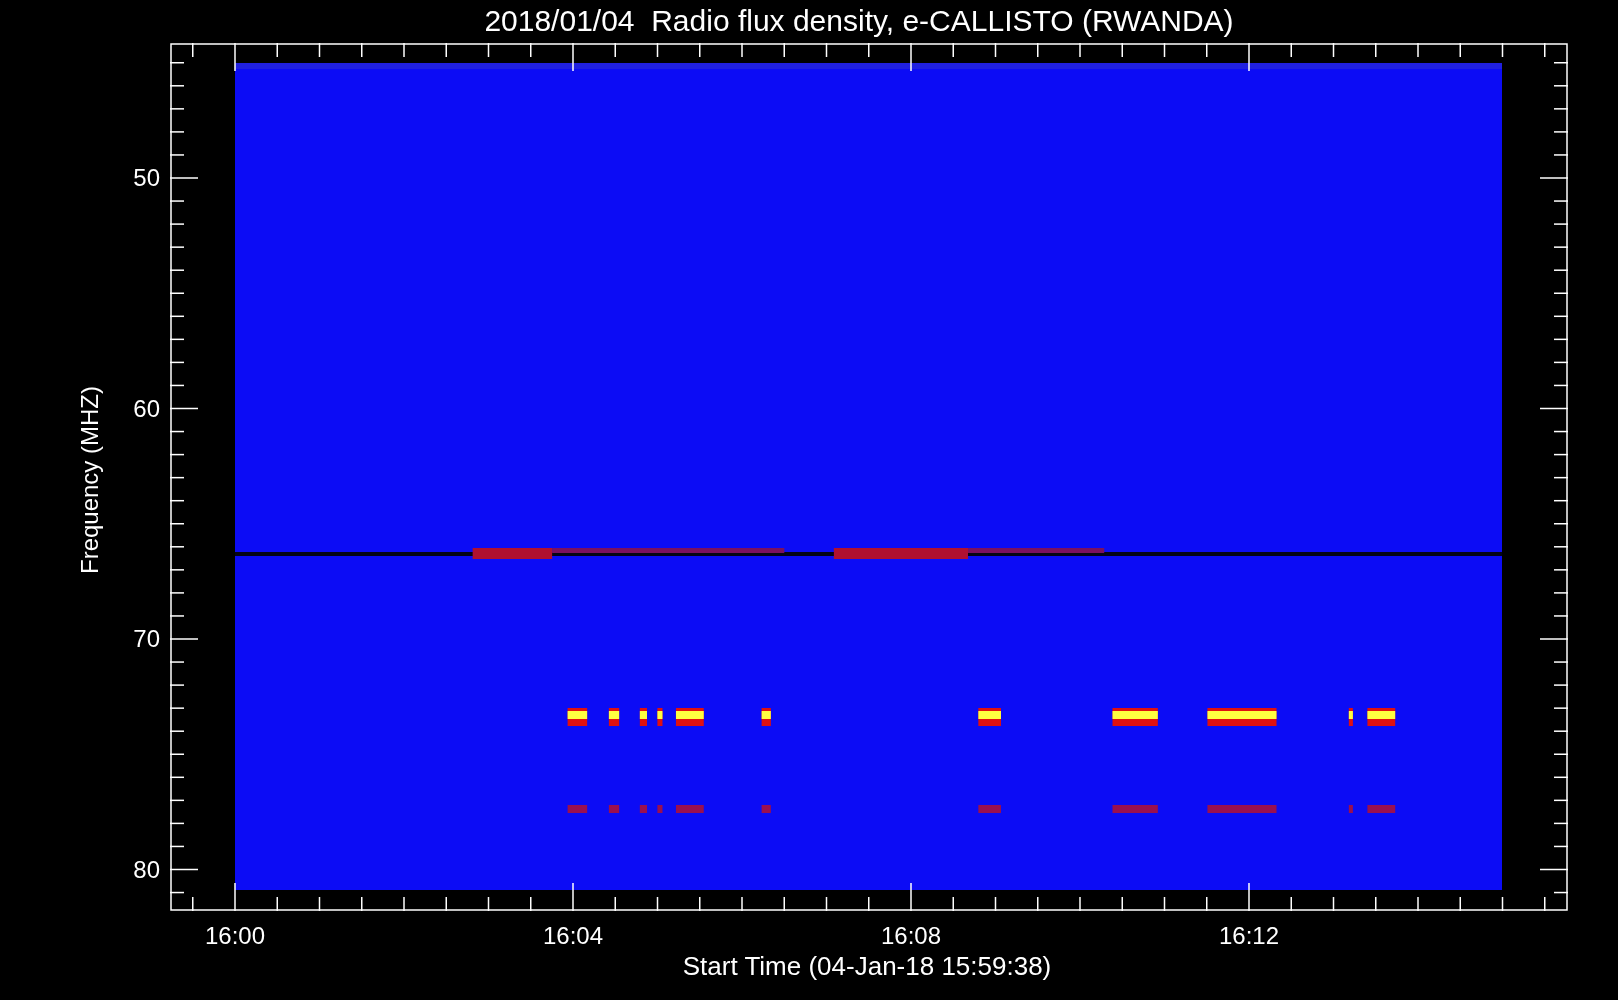  I want to click on y-axis-label: Frequency (MHZ), so click(90, 480).